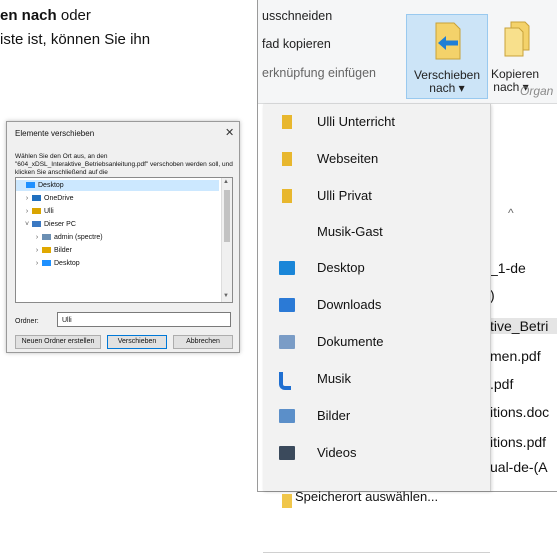 This screenshot has height=553, width=557. Describe the element at coordinates (27, 224) in the screenshot. I see `expand-chevron-icon: ˅` at that location.